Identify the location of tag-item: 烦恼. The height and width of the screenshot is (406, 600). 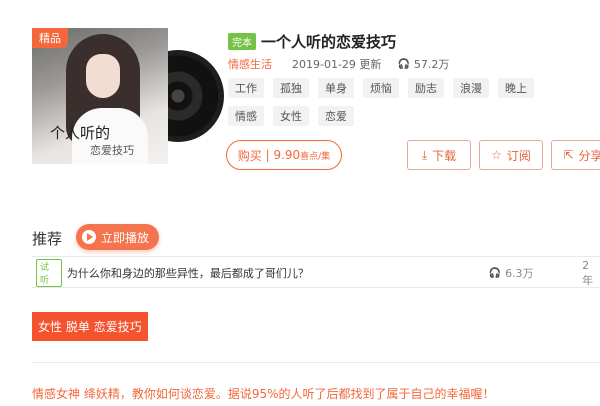
(381, 88).